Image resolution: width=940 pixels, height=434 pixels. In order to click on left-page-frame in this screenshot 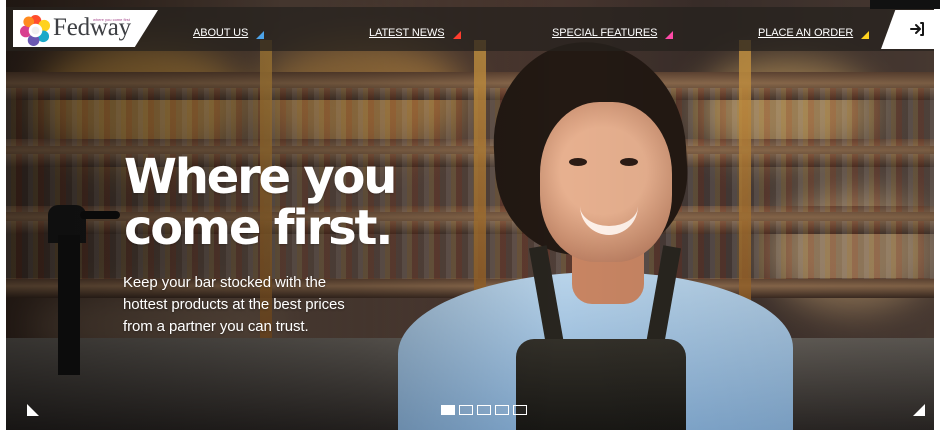, I will do `click(3, 217)`.